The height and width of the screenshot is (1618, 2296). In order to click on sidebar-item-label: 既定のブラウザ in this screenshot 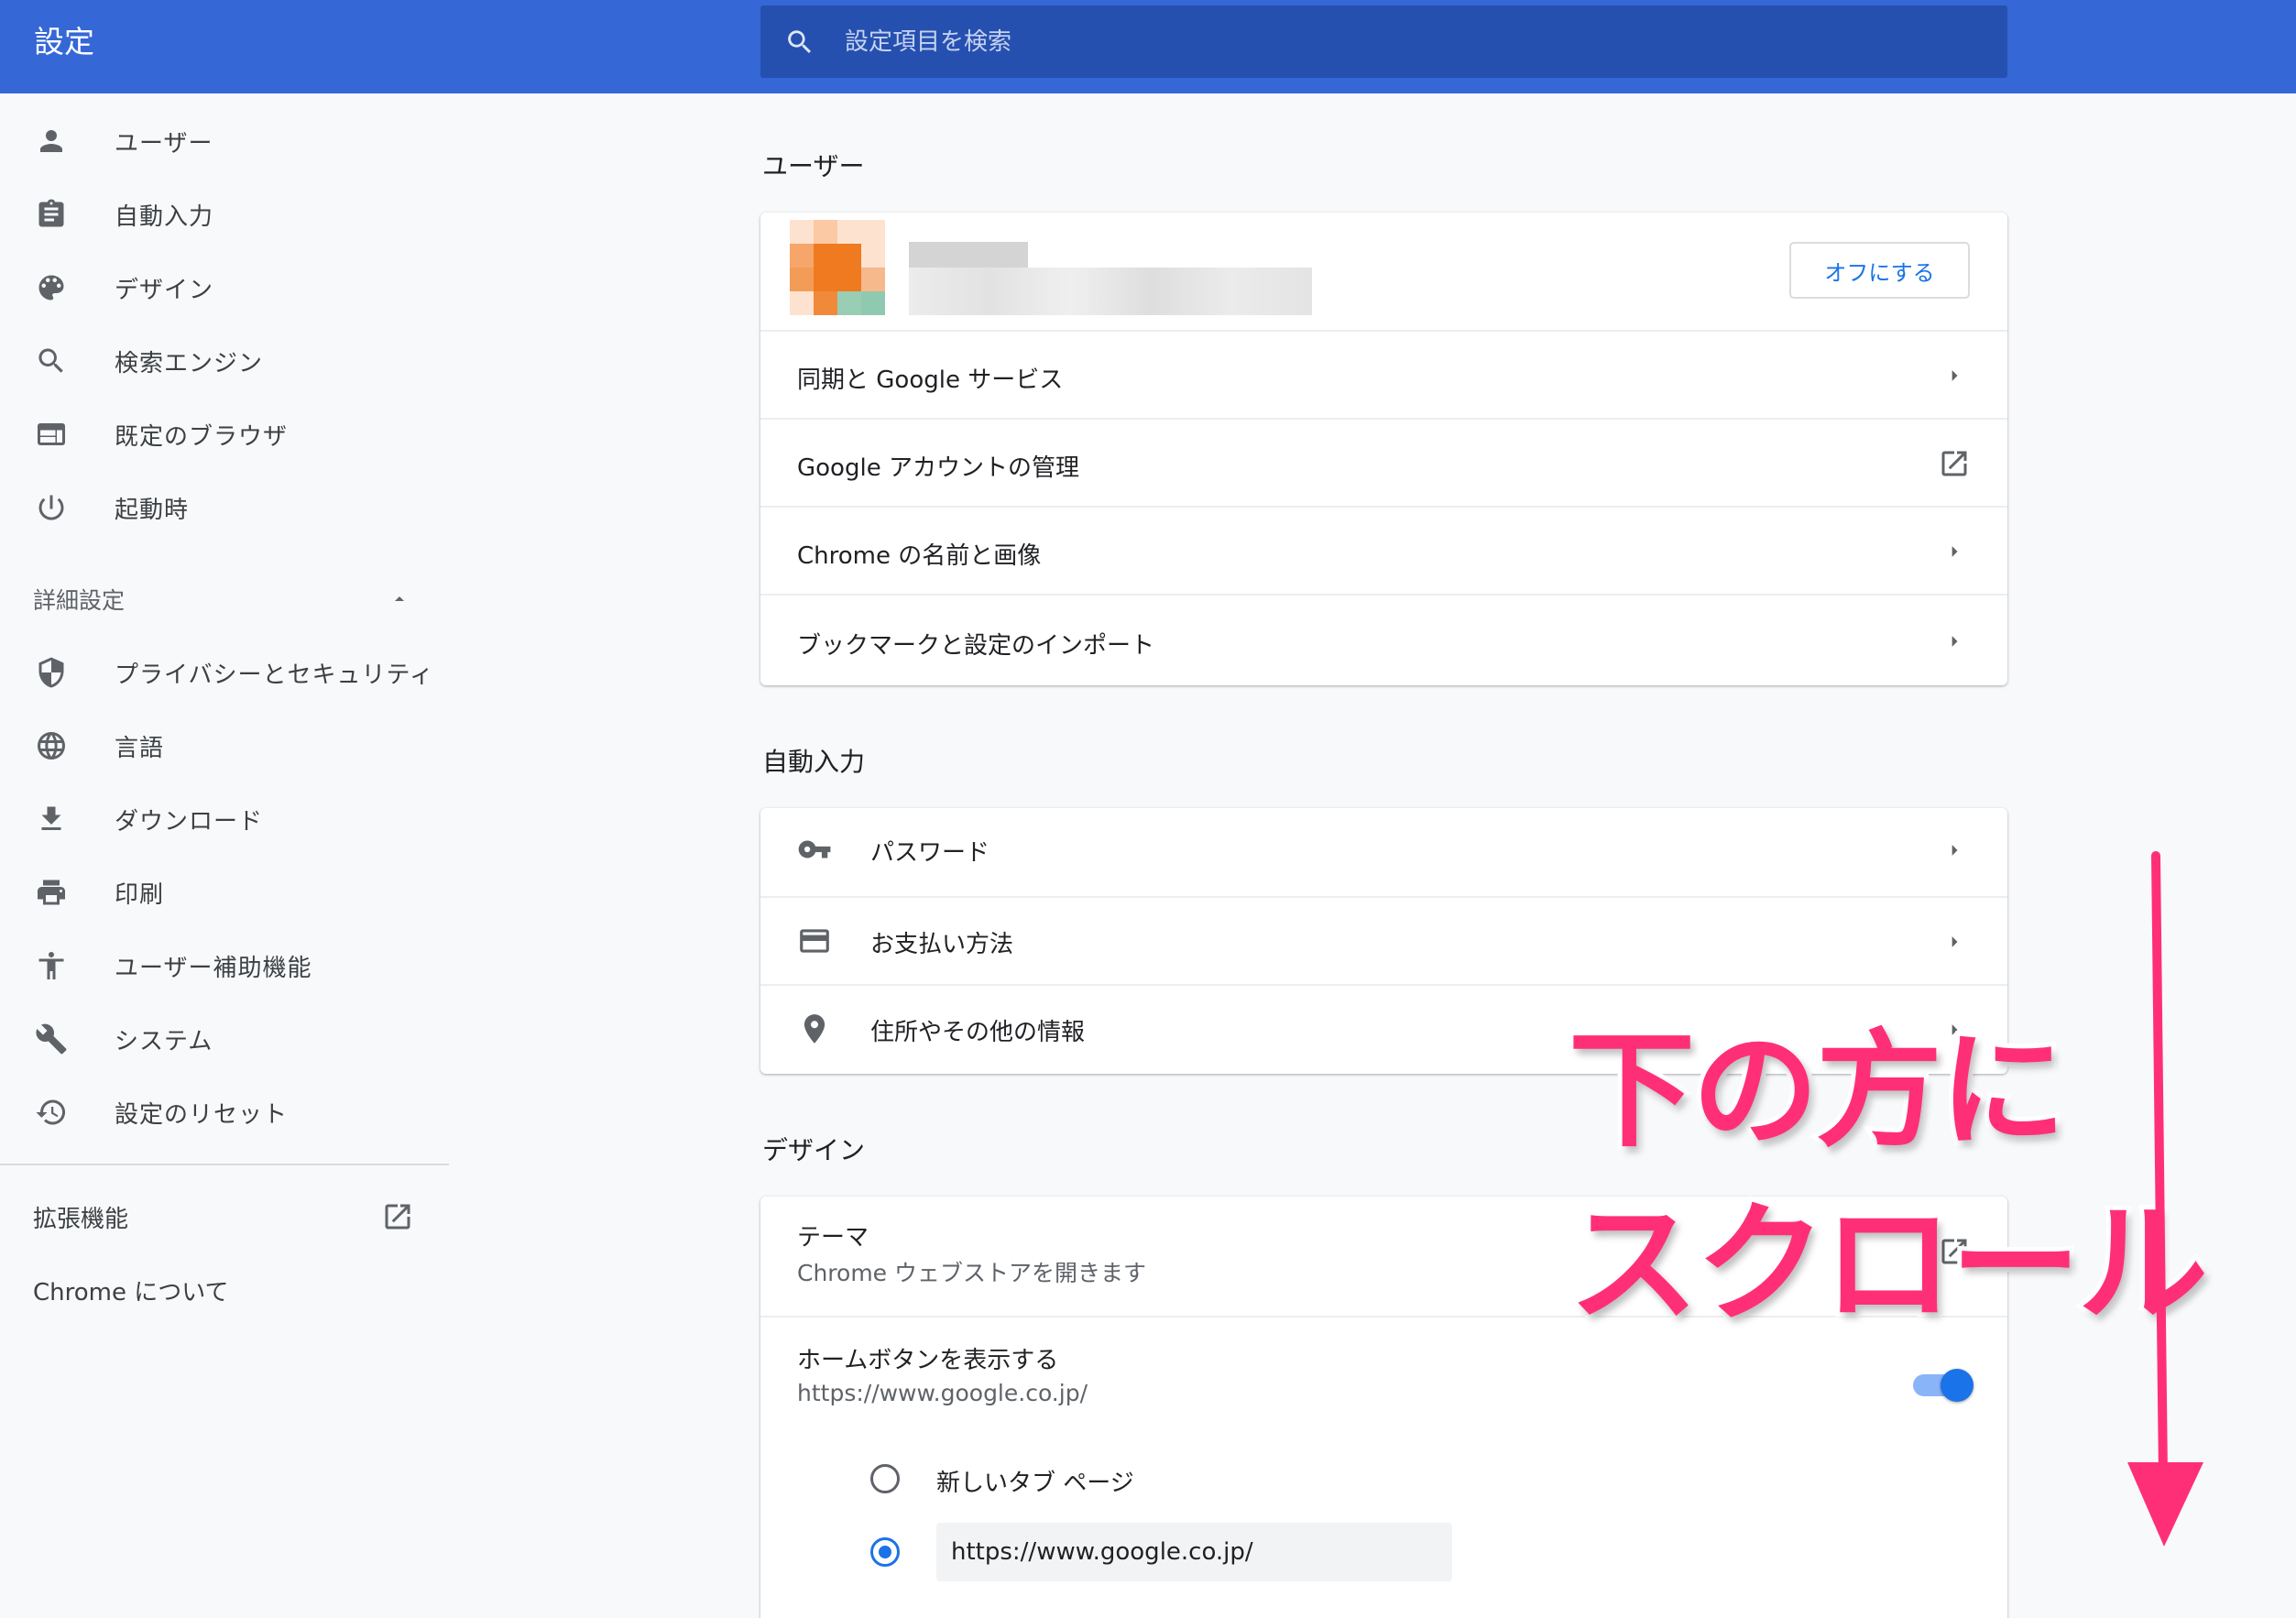, I will do `click(202, 436)`.